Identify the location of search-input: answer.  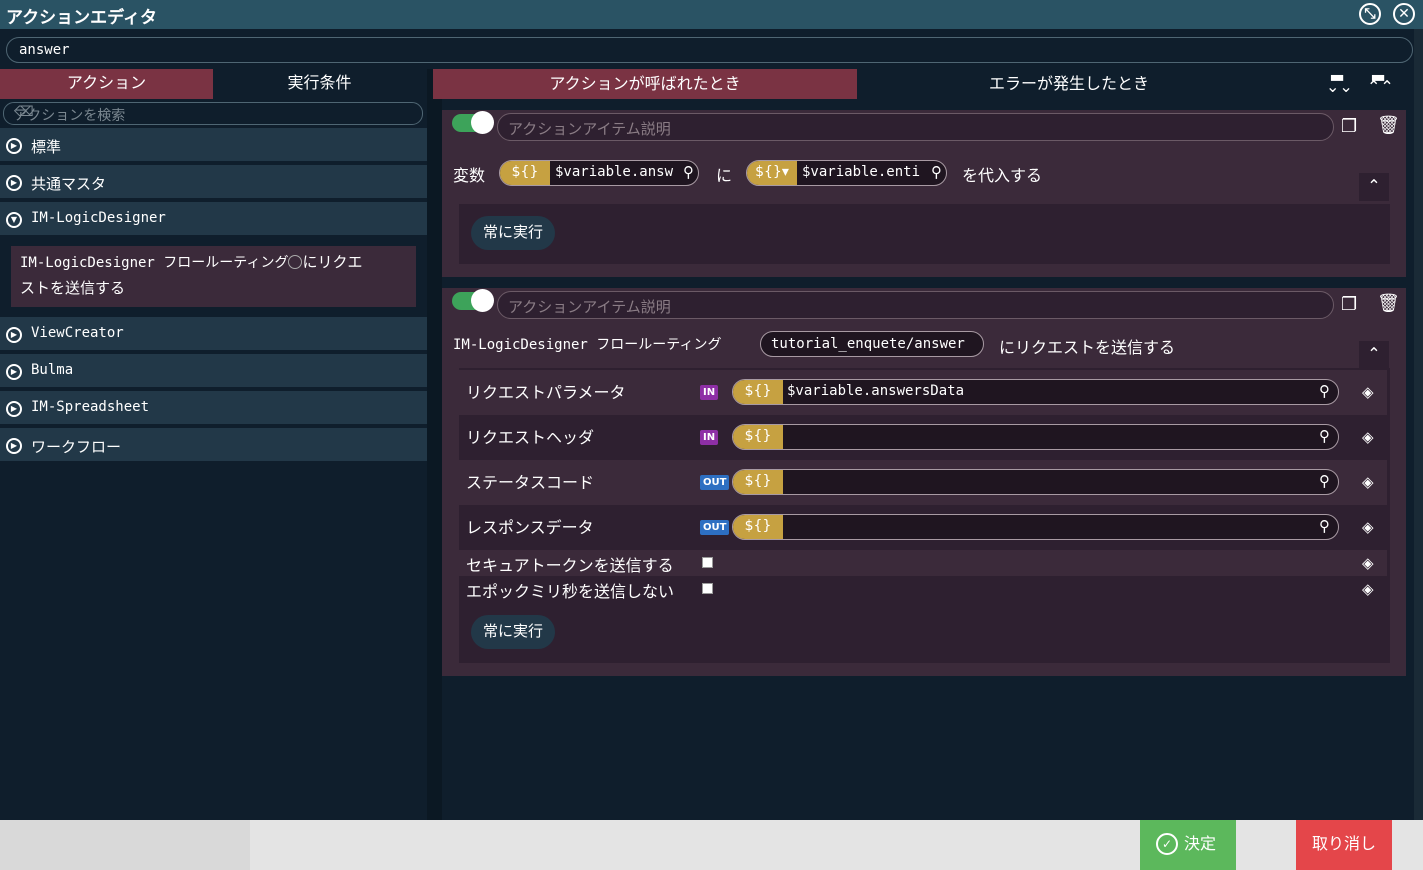
(709, 50).